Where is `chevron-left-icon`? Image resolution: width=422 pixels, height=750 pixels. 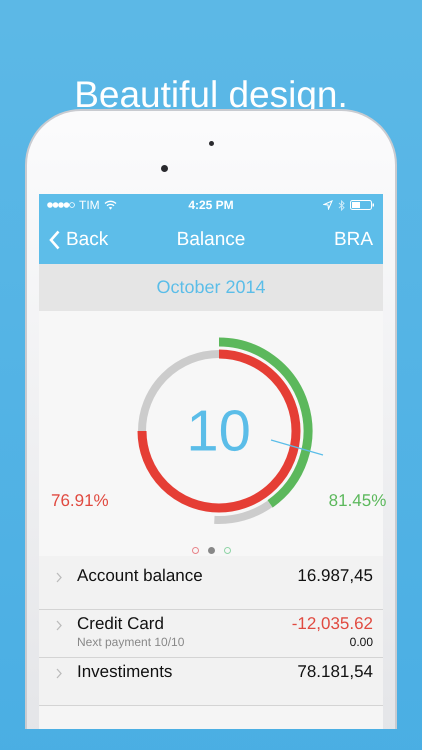 chevron-left-icon is located at coordinates (54, 240).